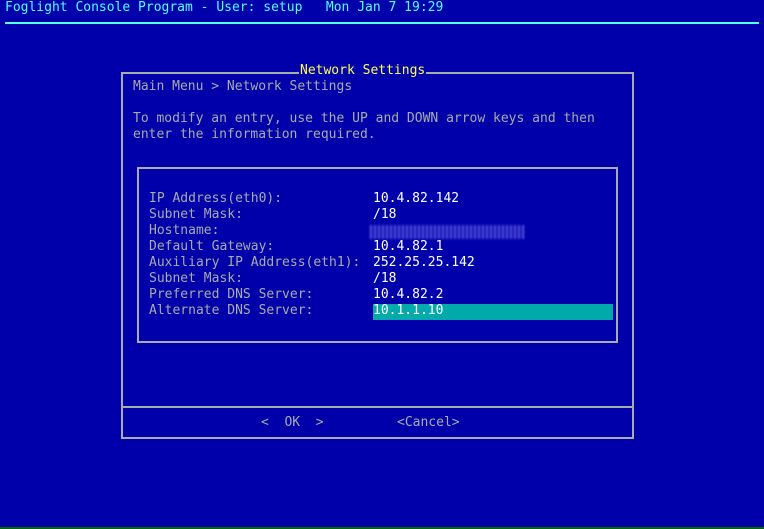  Describe the element at coordinates (377, 407) in the screenshot. I see `button-divider` at that location.